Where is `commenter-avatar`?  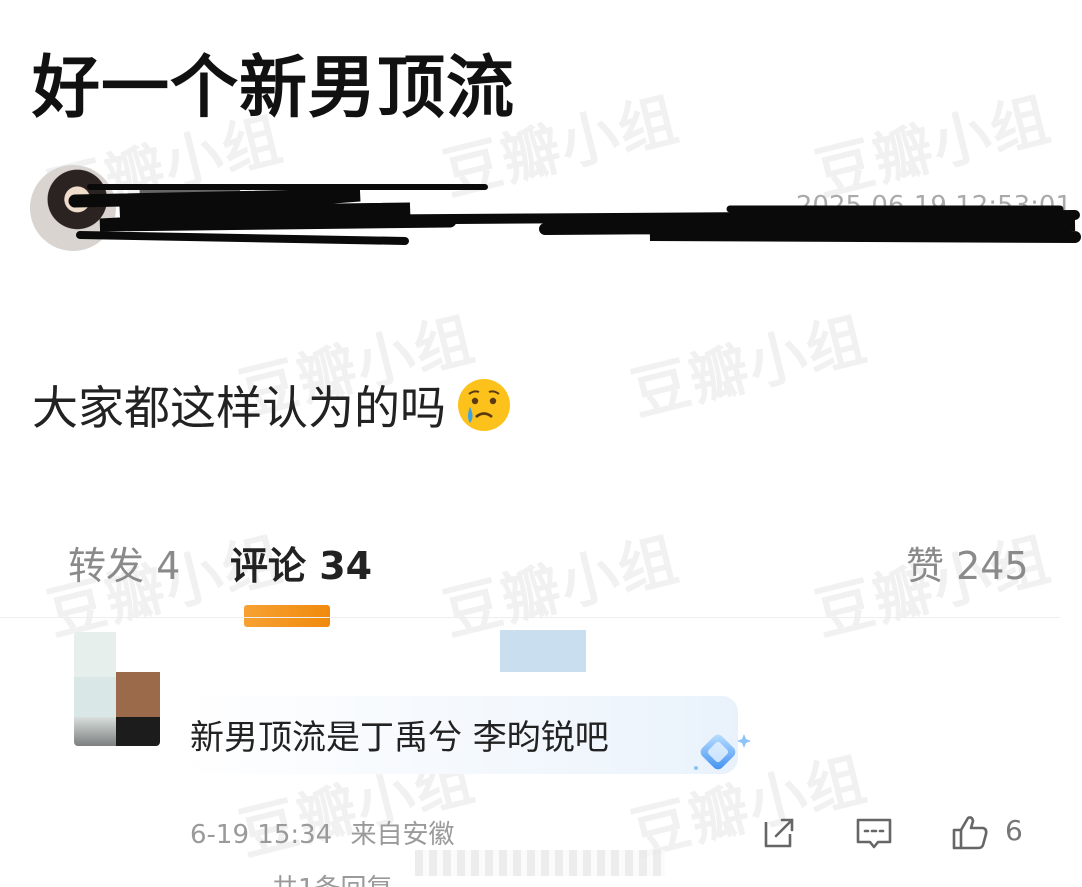
commenter-avatar is located at coordinates (117, 689).